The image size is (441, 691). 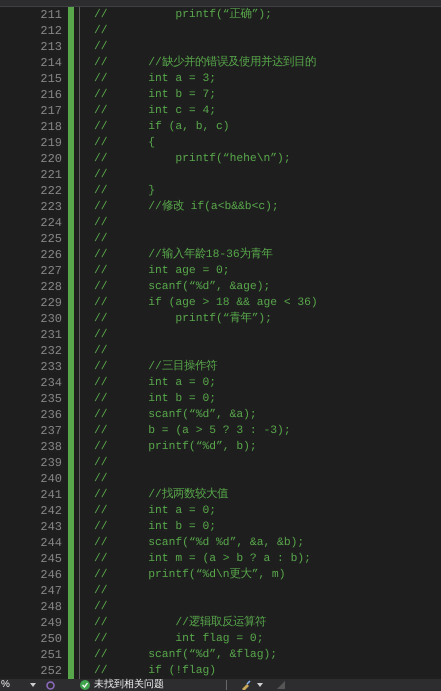 I want to click on line-number: 219, so click(x=51, y=143).